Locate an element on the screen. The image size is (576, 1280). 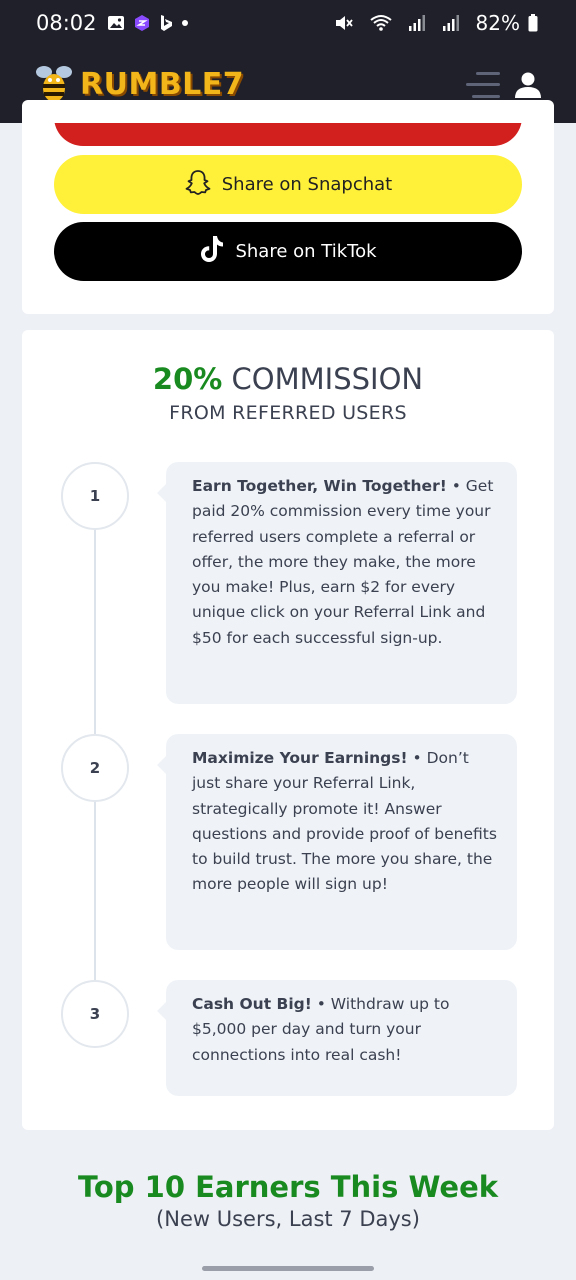
share-tiktok-button: Share on TikTok is located at coordinates (288, 251).